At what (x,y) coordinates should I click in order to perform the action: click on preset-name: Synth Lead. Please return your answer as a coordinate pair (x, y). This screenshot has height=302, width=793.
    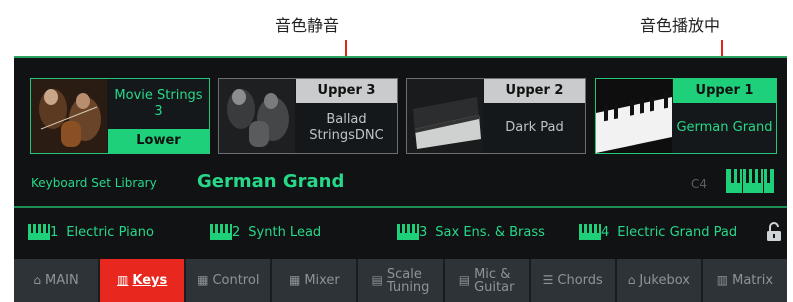
    Looking at the image, I should click on (285, 232).